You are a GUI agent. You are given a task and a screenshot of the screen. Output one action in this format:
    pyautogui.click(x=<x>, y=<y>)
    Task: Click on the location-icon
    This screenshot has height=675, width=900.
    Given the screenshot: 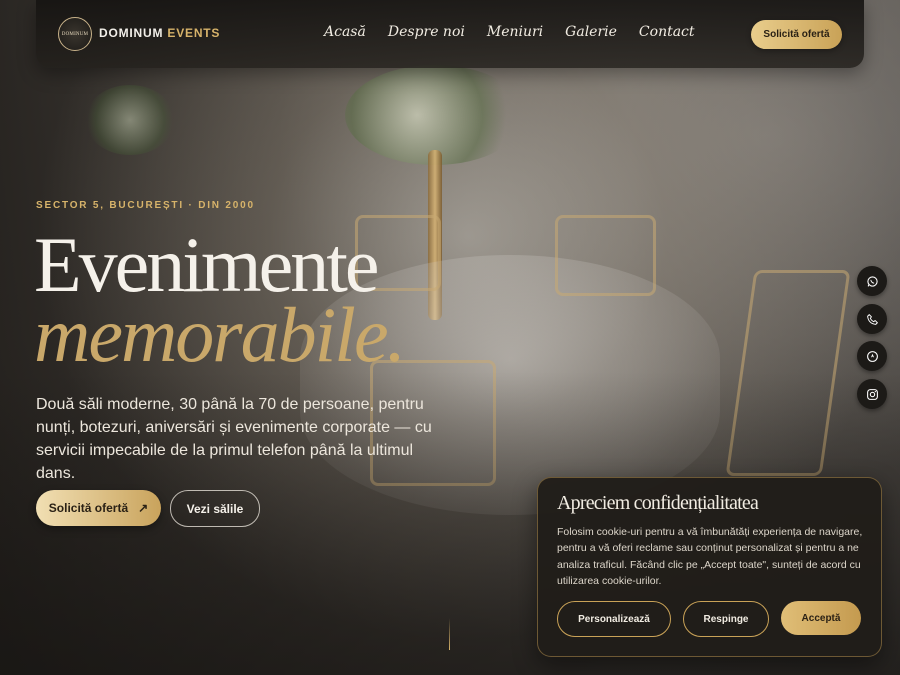 What is the action you would take?
    pyautogui.click(x=872, y=356)
    